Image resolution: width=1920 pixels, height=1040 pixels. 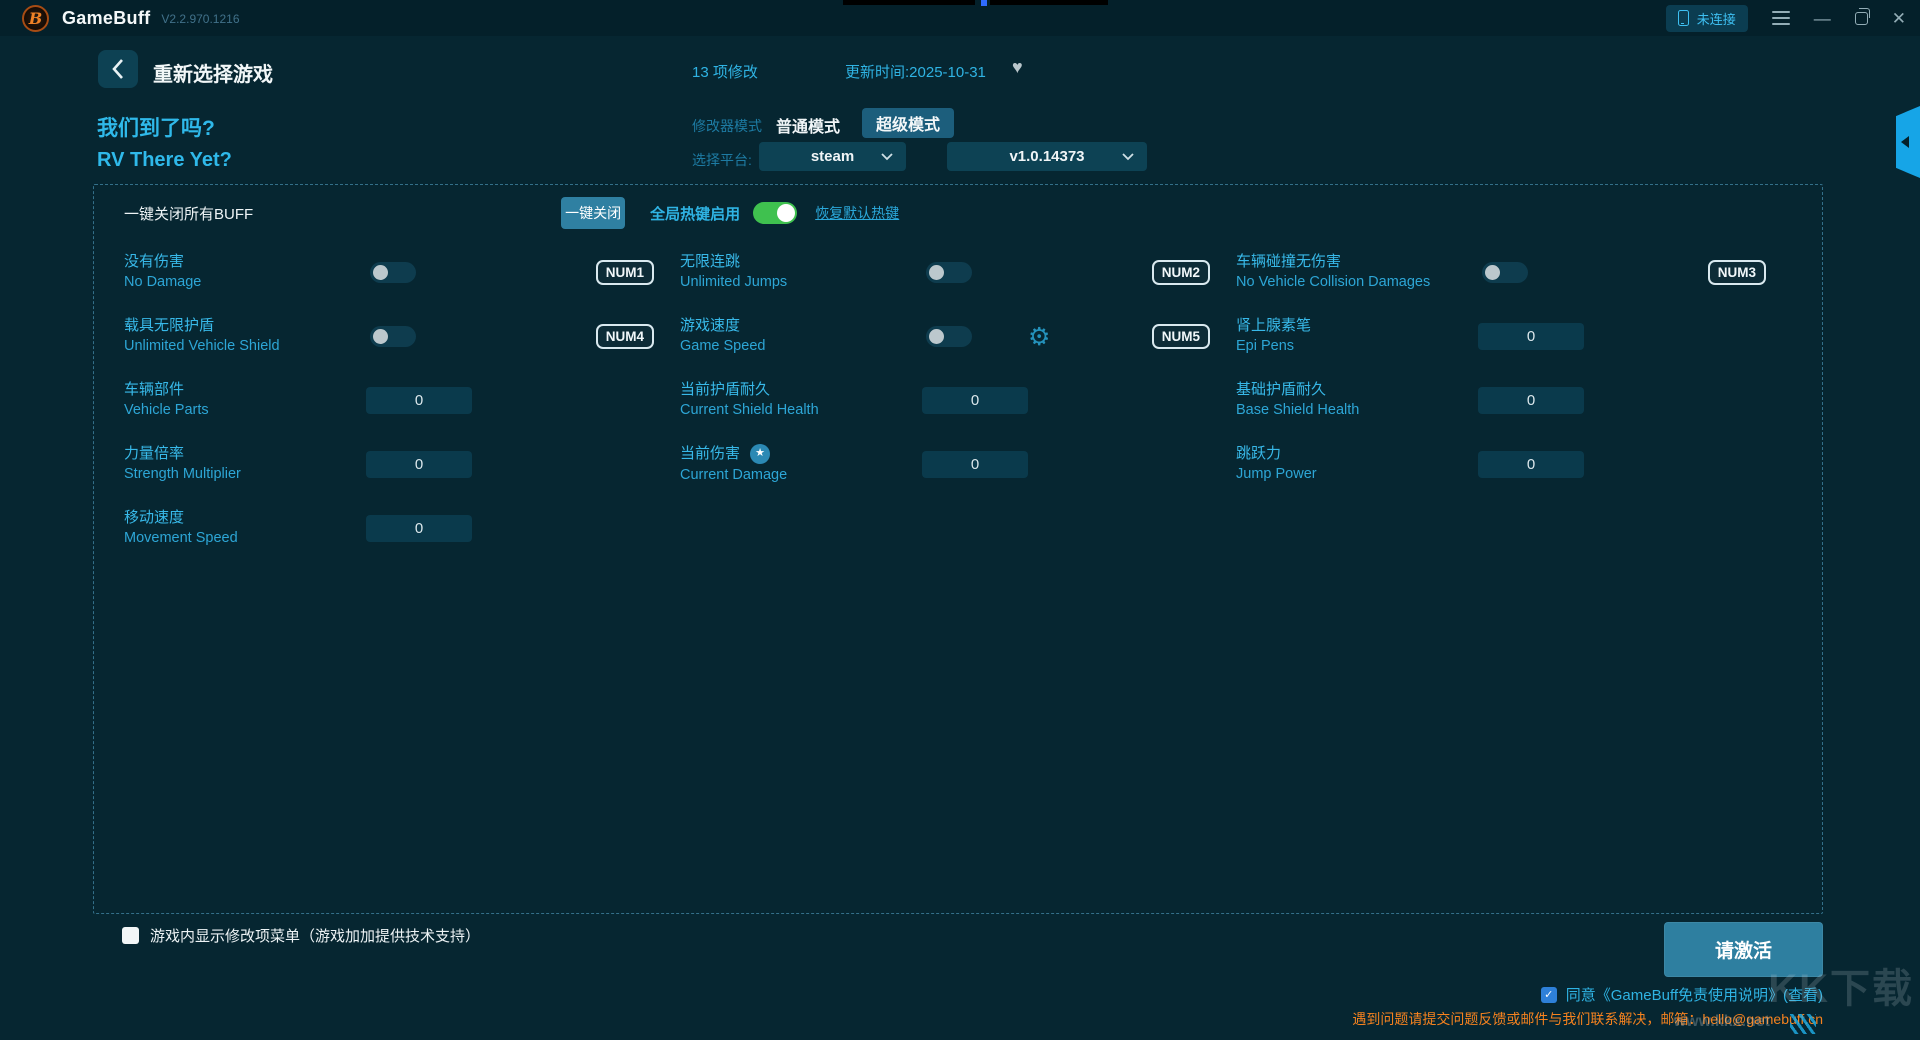 I want to click on watermark-logo: KK下载, so click(x=1841, y=989).